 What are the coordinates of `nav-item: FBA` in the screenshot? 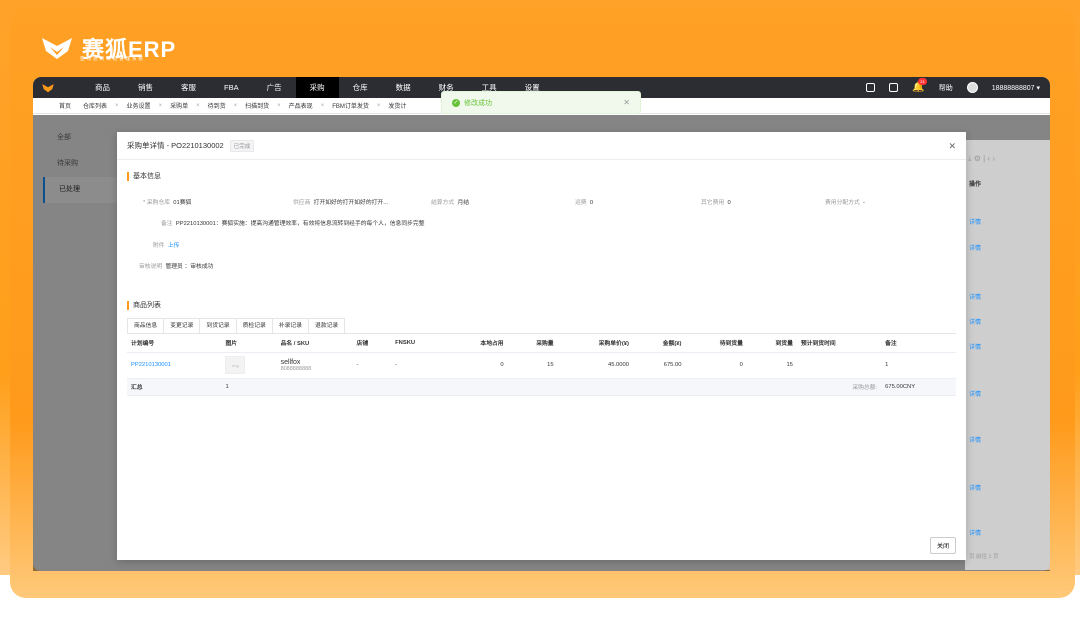 It's located at (231, 87).